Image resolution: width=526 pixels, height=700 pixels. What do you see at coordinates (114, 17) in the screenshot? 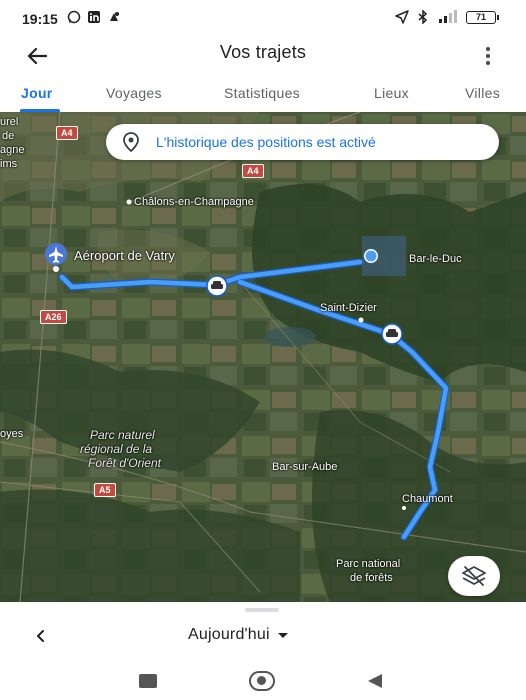
I see `notification-icon` at bounding box center [114, 17].